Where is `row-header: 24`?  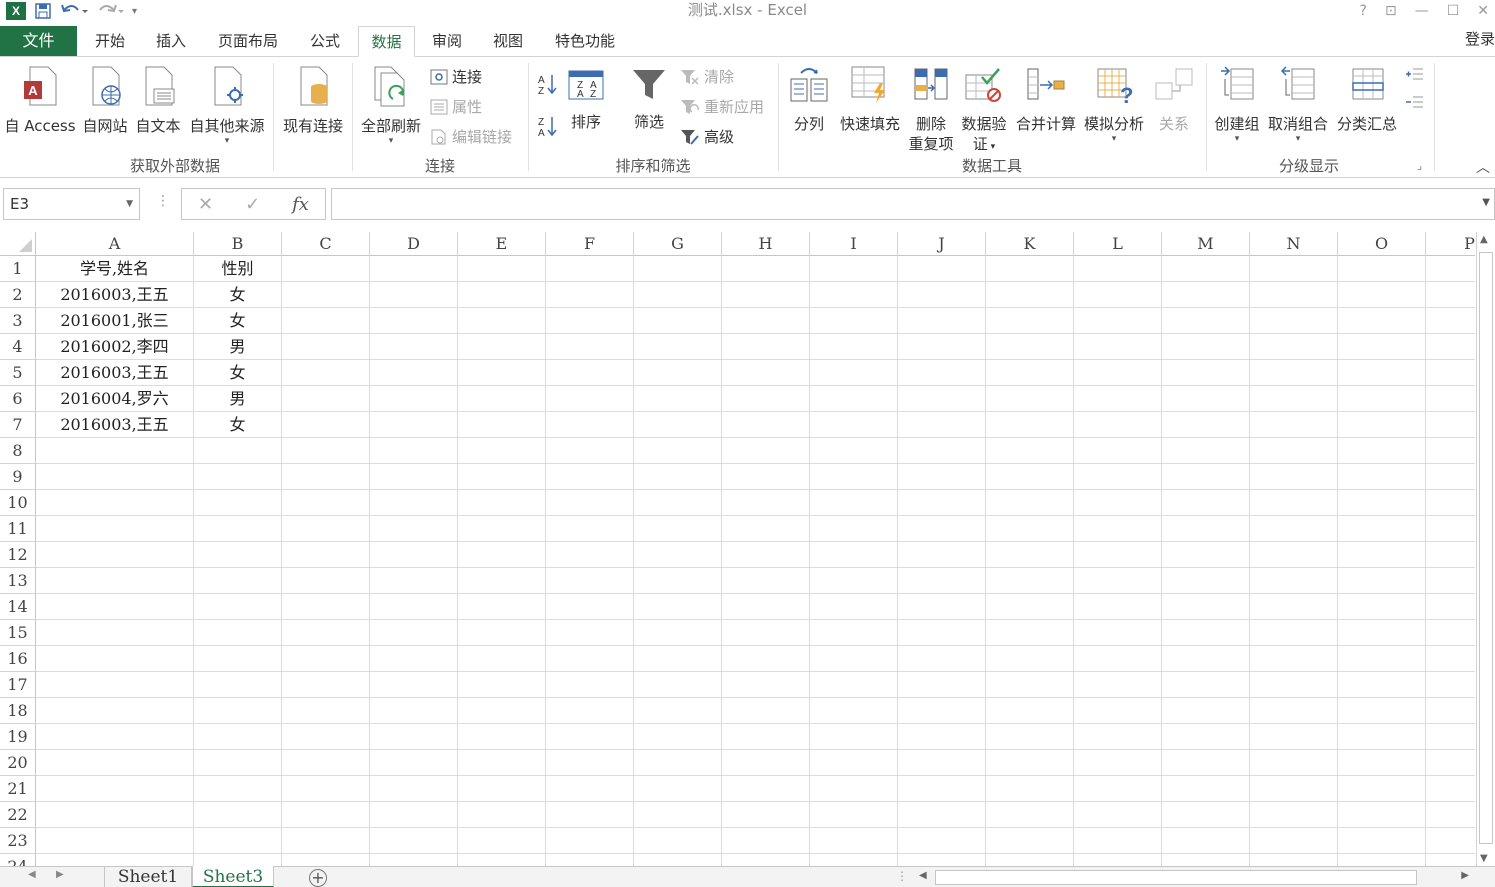
row-header: 24 is located at coordinates (18, 860).